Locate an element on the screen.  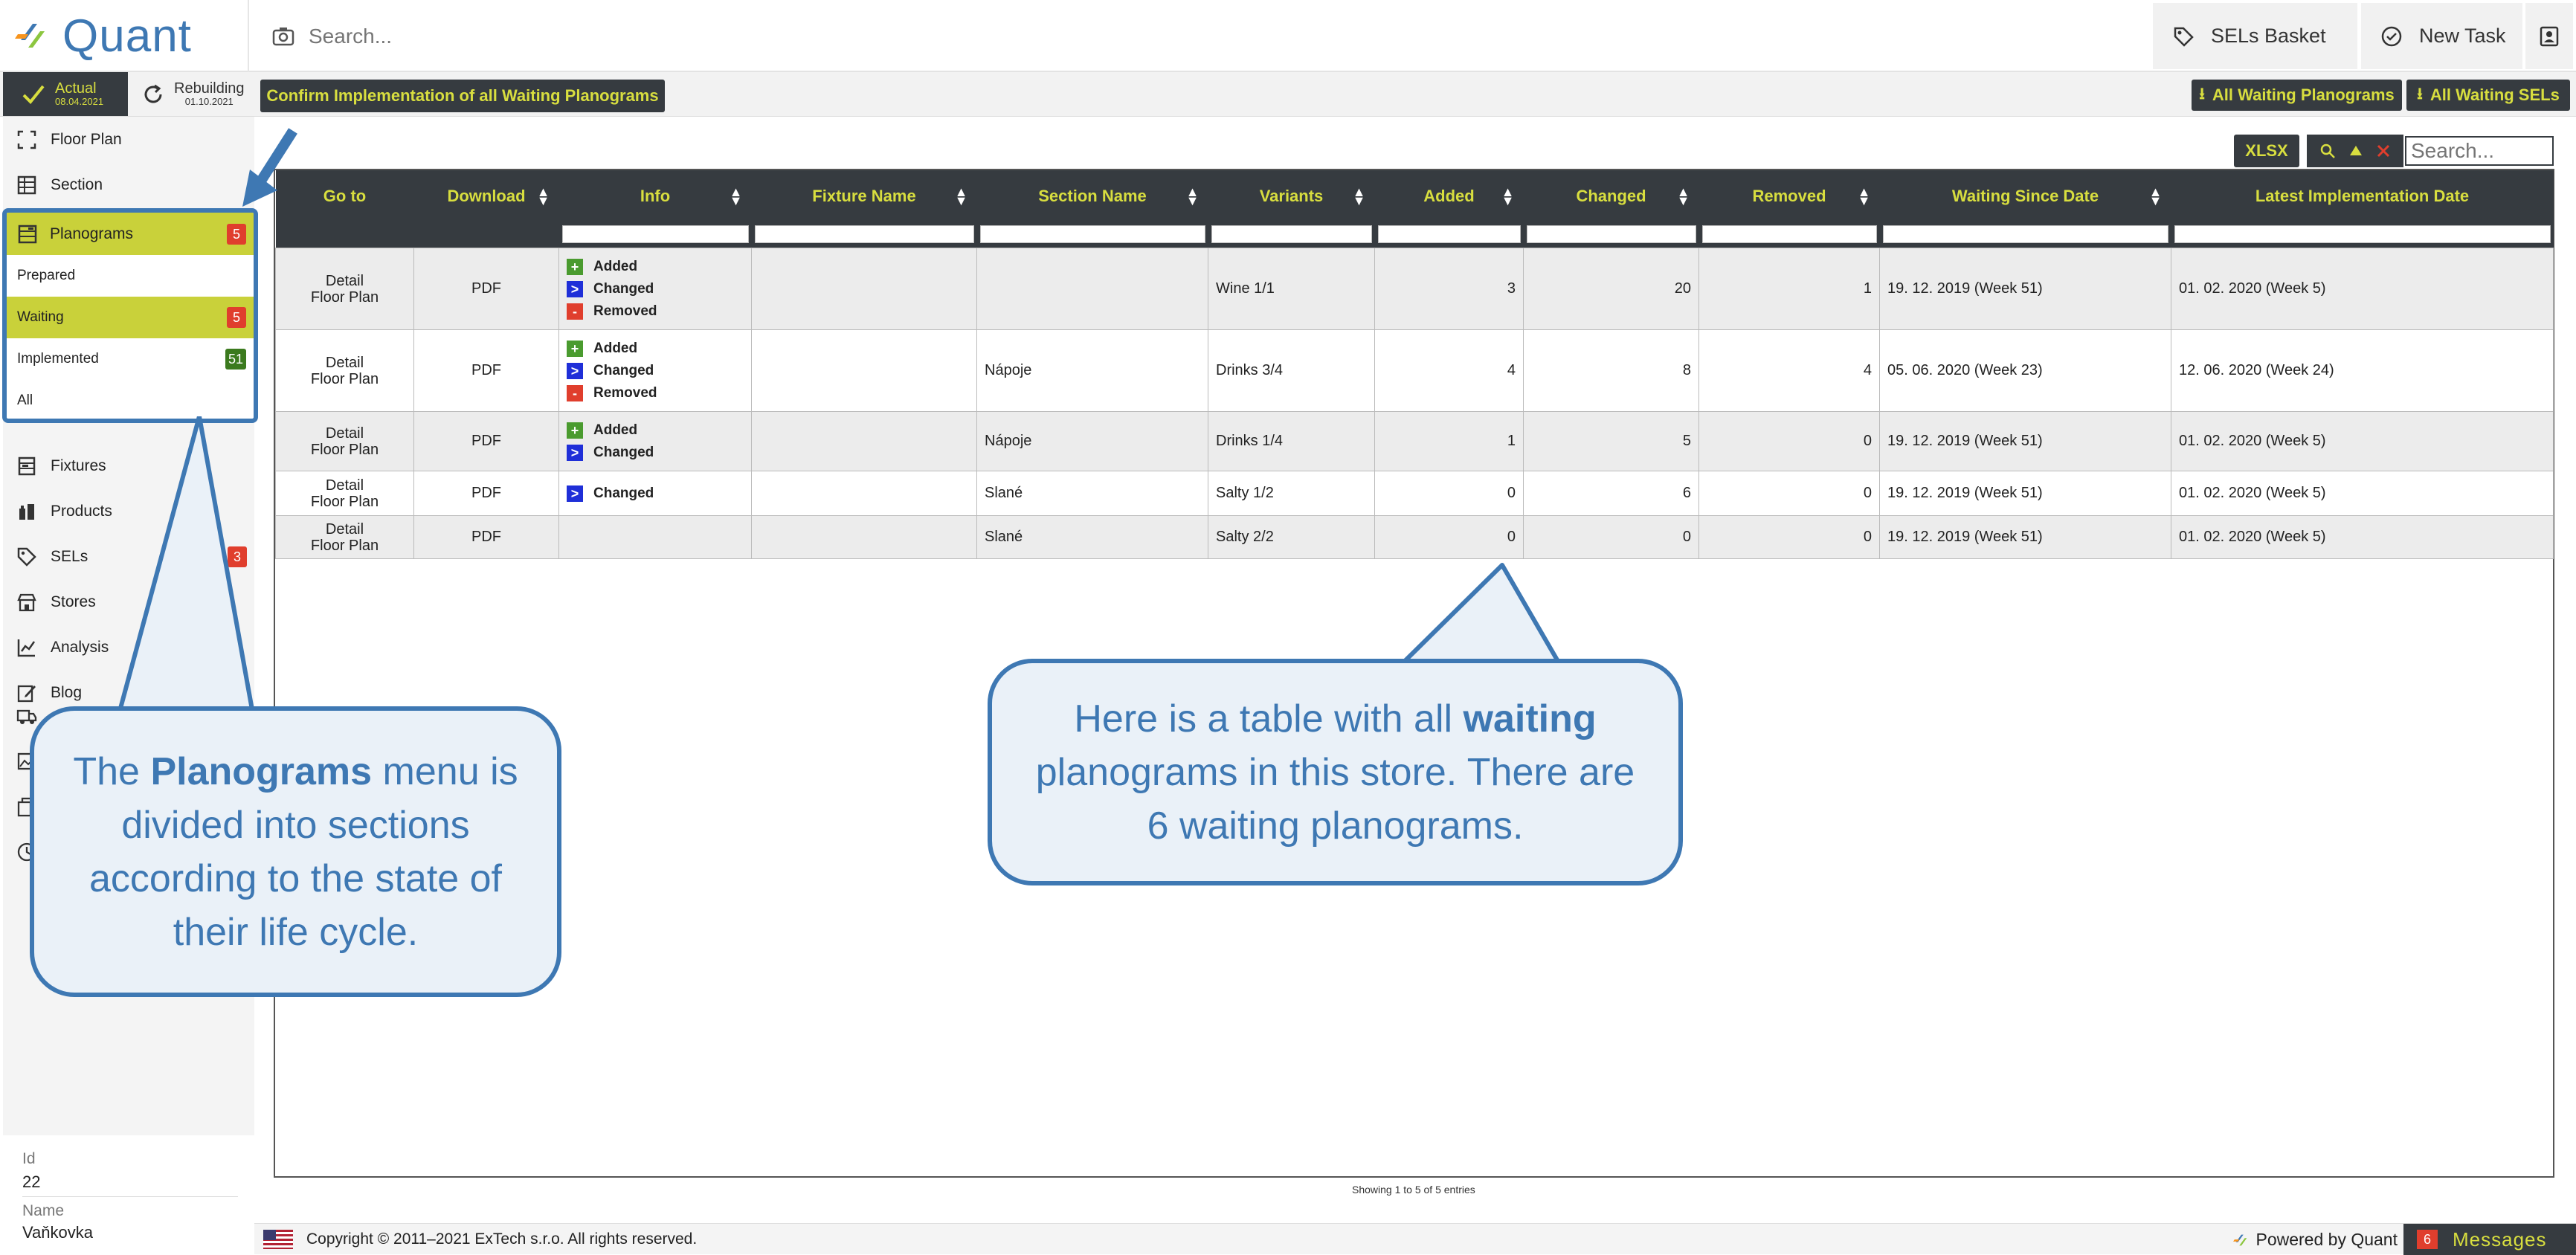
filter-section-name is located at coordinates (1092, 235).